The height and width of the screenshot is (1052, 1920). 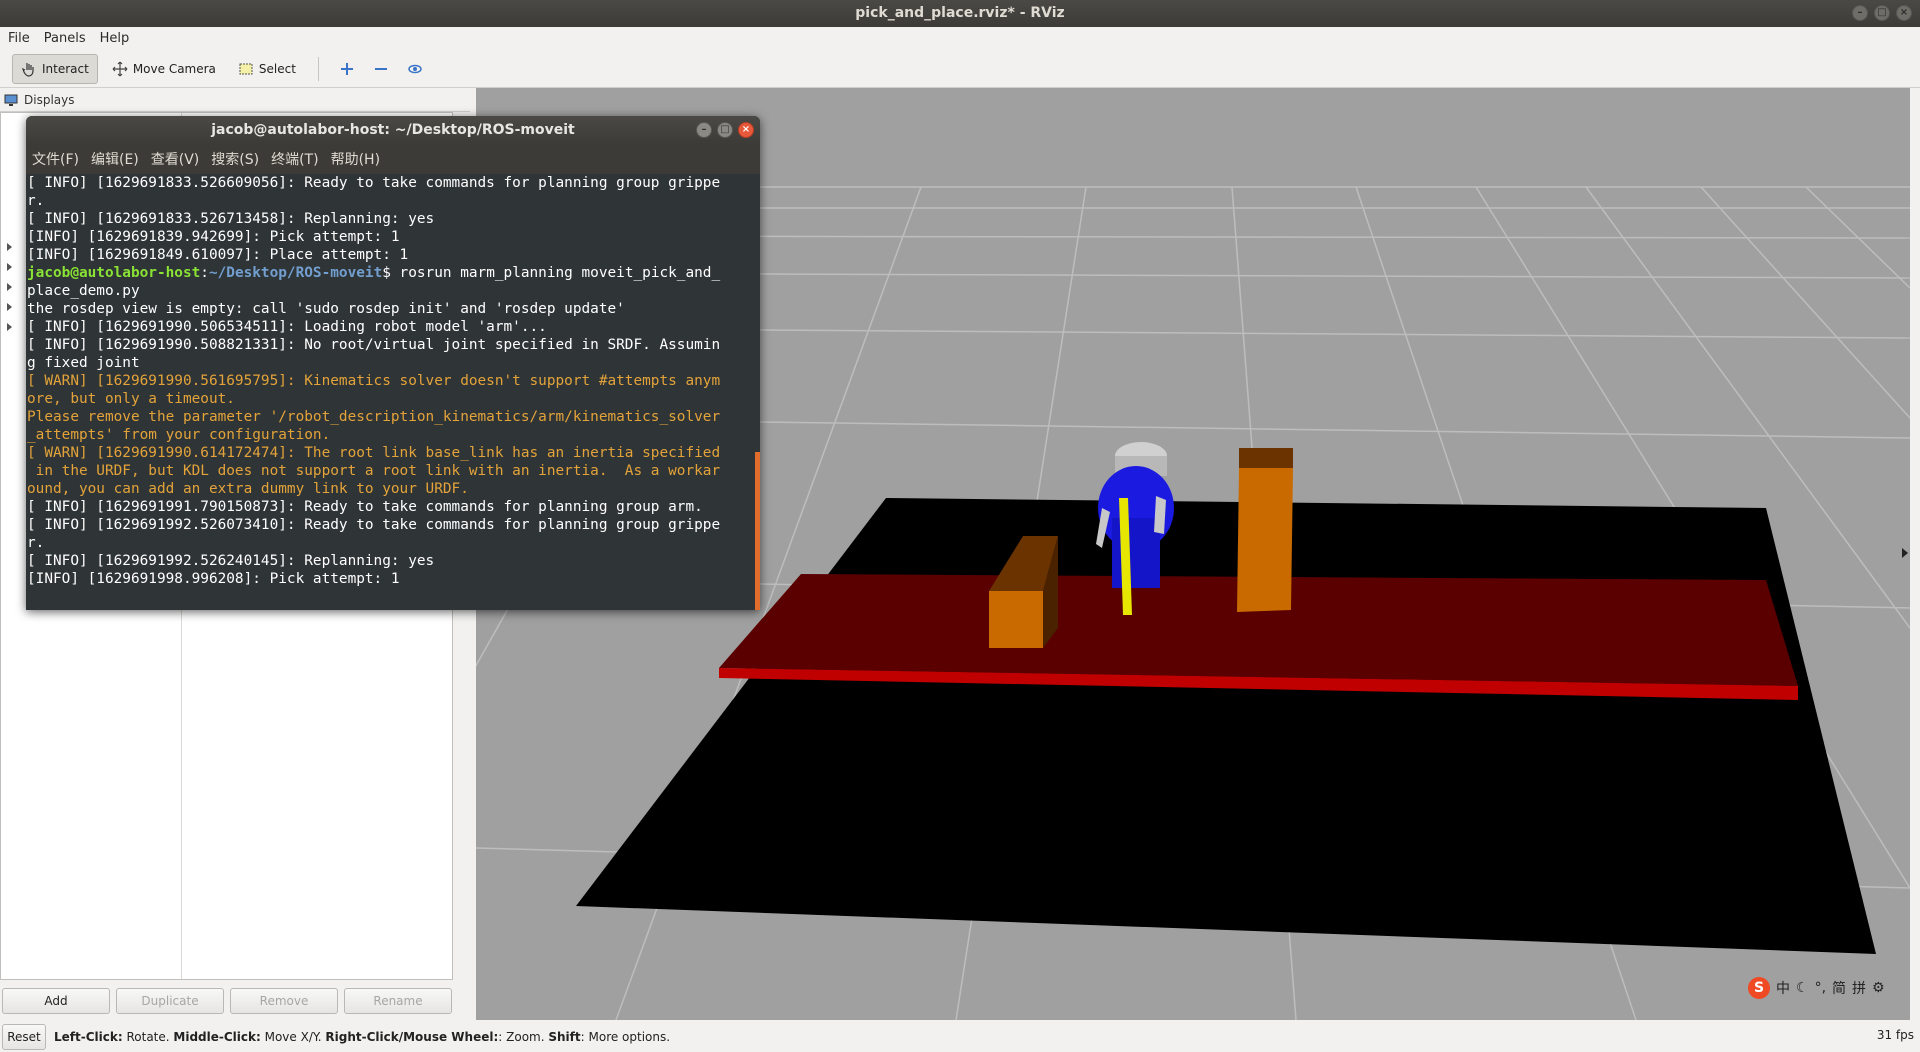 I want to click on add-button: Add, so click(x=56, y=1001).